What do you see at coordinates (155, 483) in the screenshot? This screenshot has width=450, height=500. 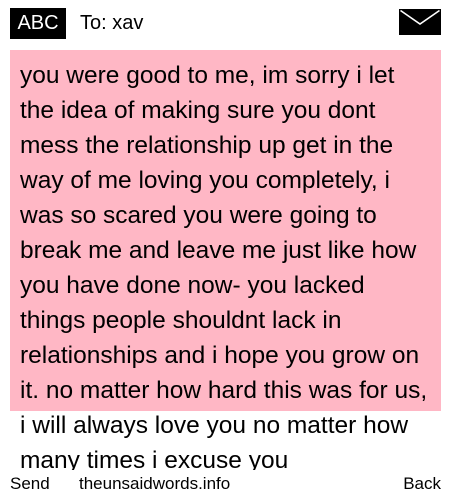 I see `site-watermark: theunsaidwords.info` at bounding box center [155, 483].